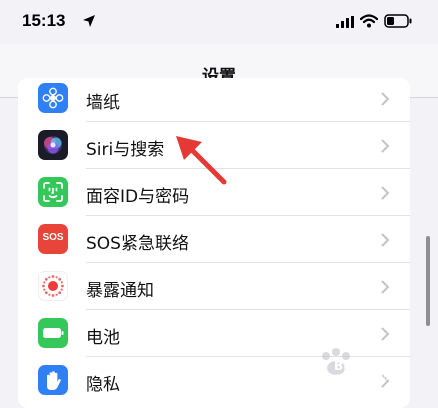 Image resolution: width=438 pixels, height=408 pixels. Describe the element at coordinates (219, 22) in the screenshot. I see `status-bar: 15:13` at that location.